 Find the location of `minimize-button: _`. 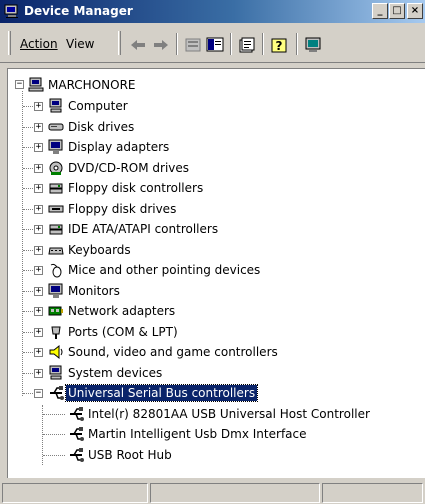

minimize-button: _ is located at coordinates (380, 11).